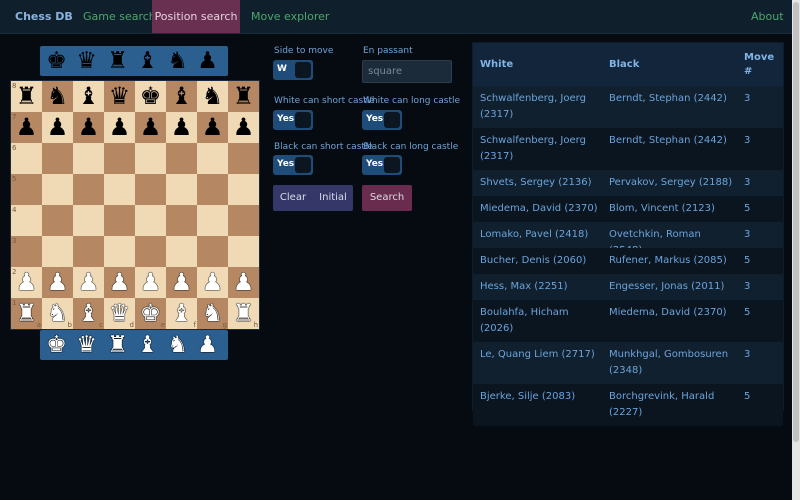 The image size is (800, 500). I want to click on square-h7: ♟, so click(243, 127).